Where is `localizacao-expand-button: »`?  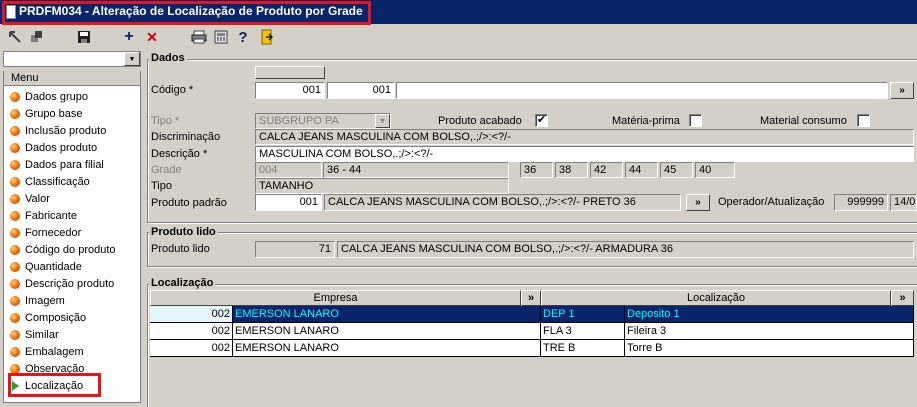 localizacao-expand-button: » is located at coordinates (902, 298).